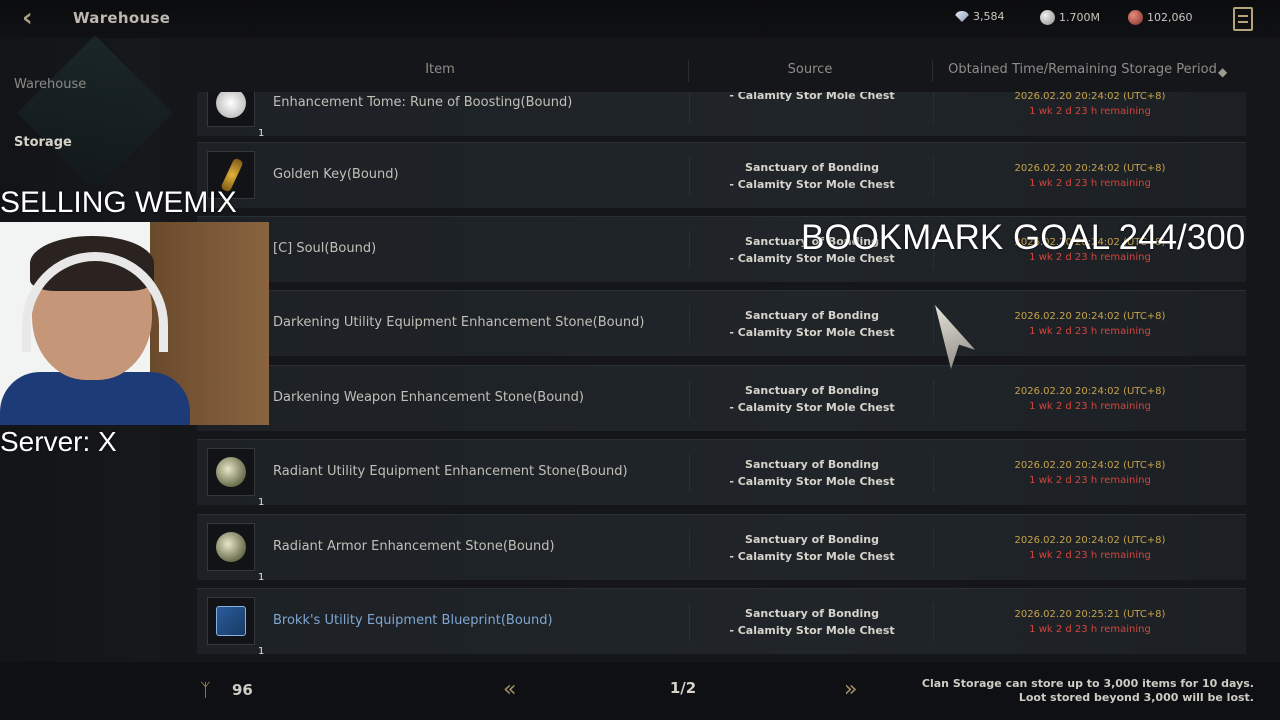 The image size is (1280, 720). Describe the element at coordinates (962, 16) in the screenshot. I see `diamond-icon` at that location.